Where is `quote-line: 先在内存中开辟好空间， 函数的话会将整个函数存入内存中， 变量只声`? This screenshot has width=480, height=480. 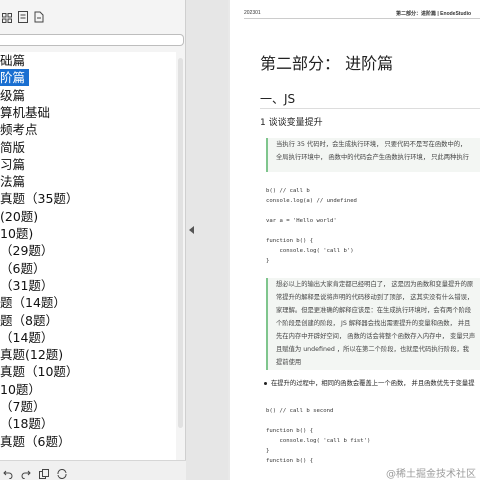 quote-line: 先在内存中开辟好空间， 函数的话会将整个函数存入内存中， 变量只声 is located at coordinates (376, 336).